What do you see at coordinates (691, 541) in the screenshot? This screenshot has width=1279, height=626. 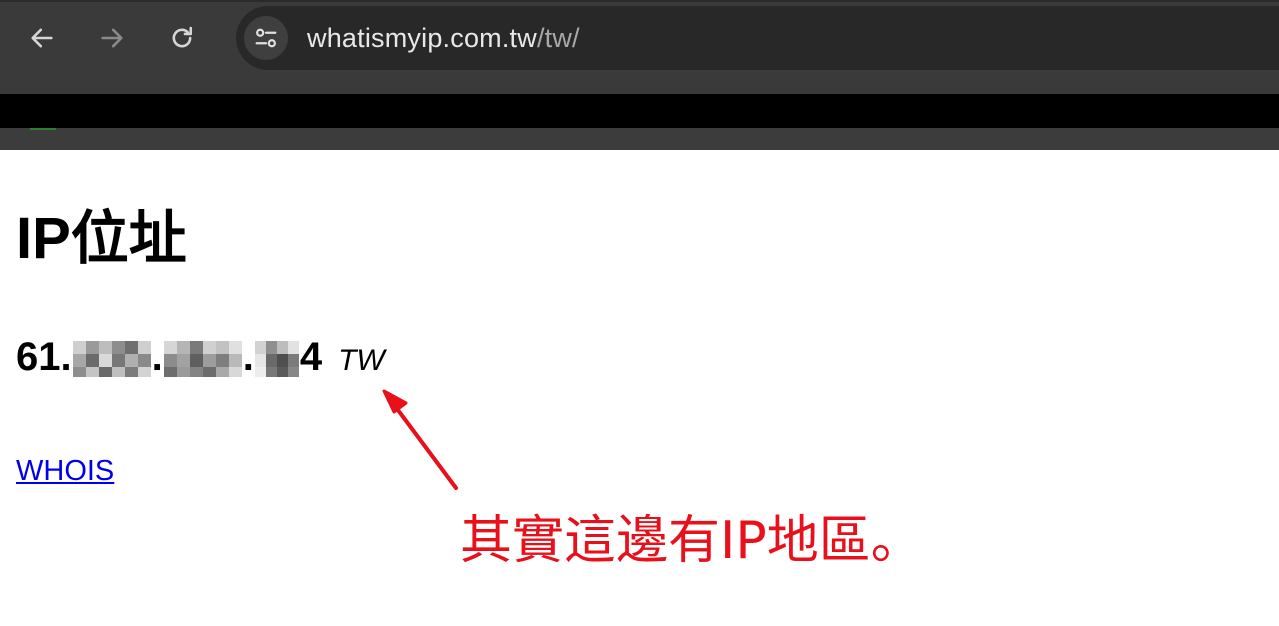 I see `annotation-text: 其實這邊有IP地區。` at bounding box center [691, 541].